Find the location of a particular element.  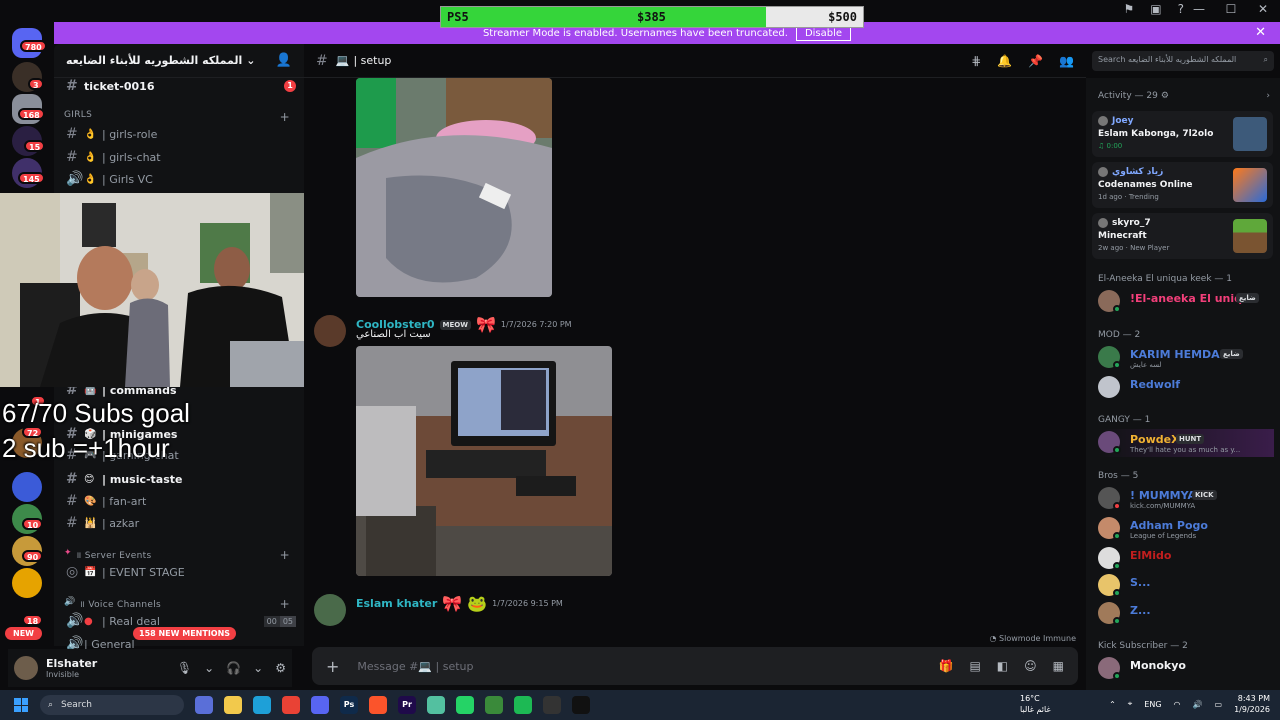

spotify-icon is located at coordinates (523, 705).